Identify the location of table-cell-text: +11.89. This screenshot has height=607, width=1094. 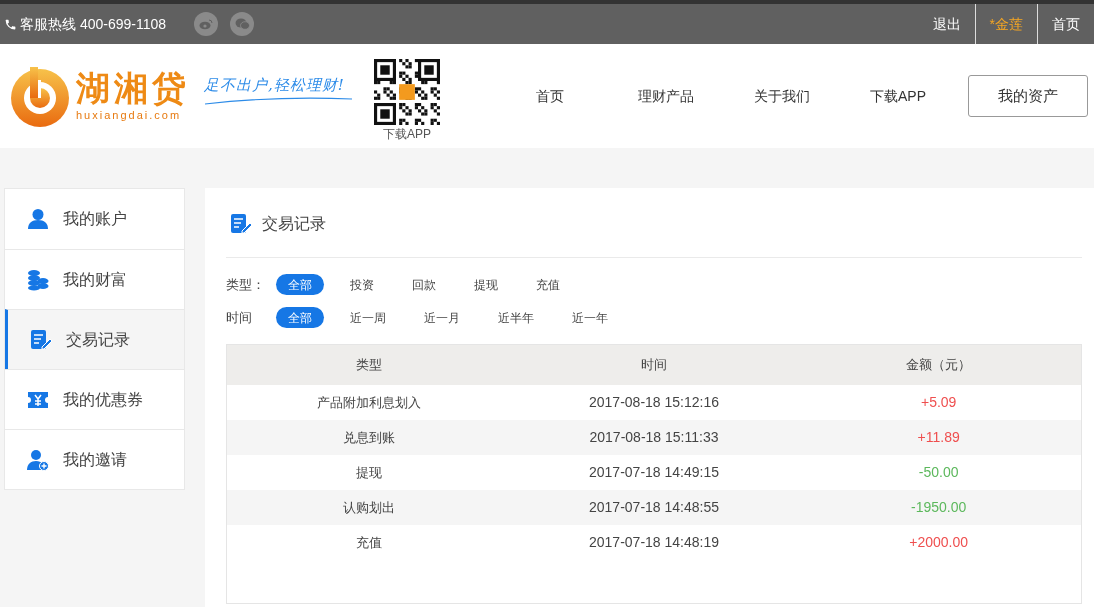
(938, 437).